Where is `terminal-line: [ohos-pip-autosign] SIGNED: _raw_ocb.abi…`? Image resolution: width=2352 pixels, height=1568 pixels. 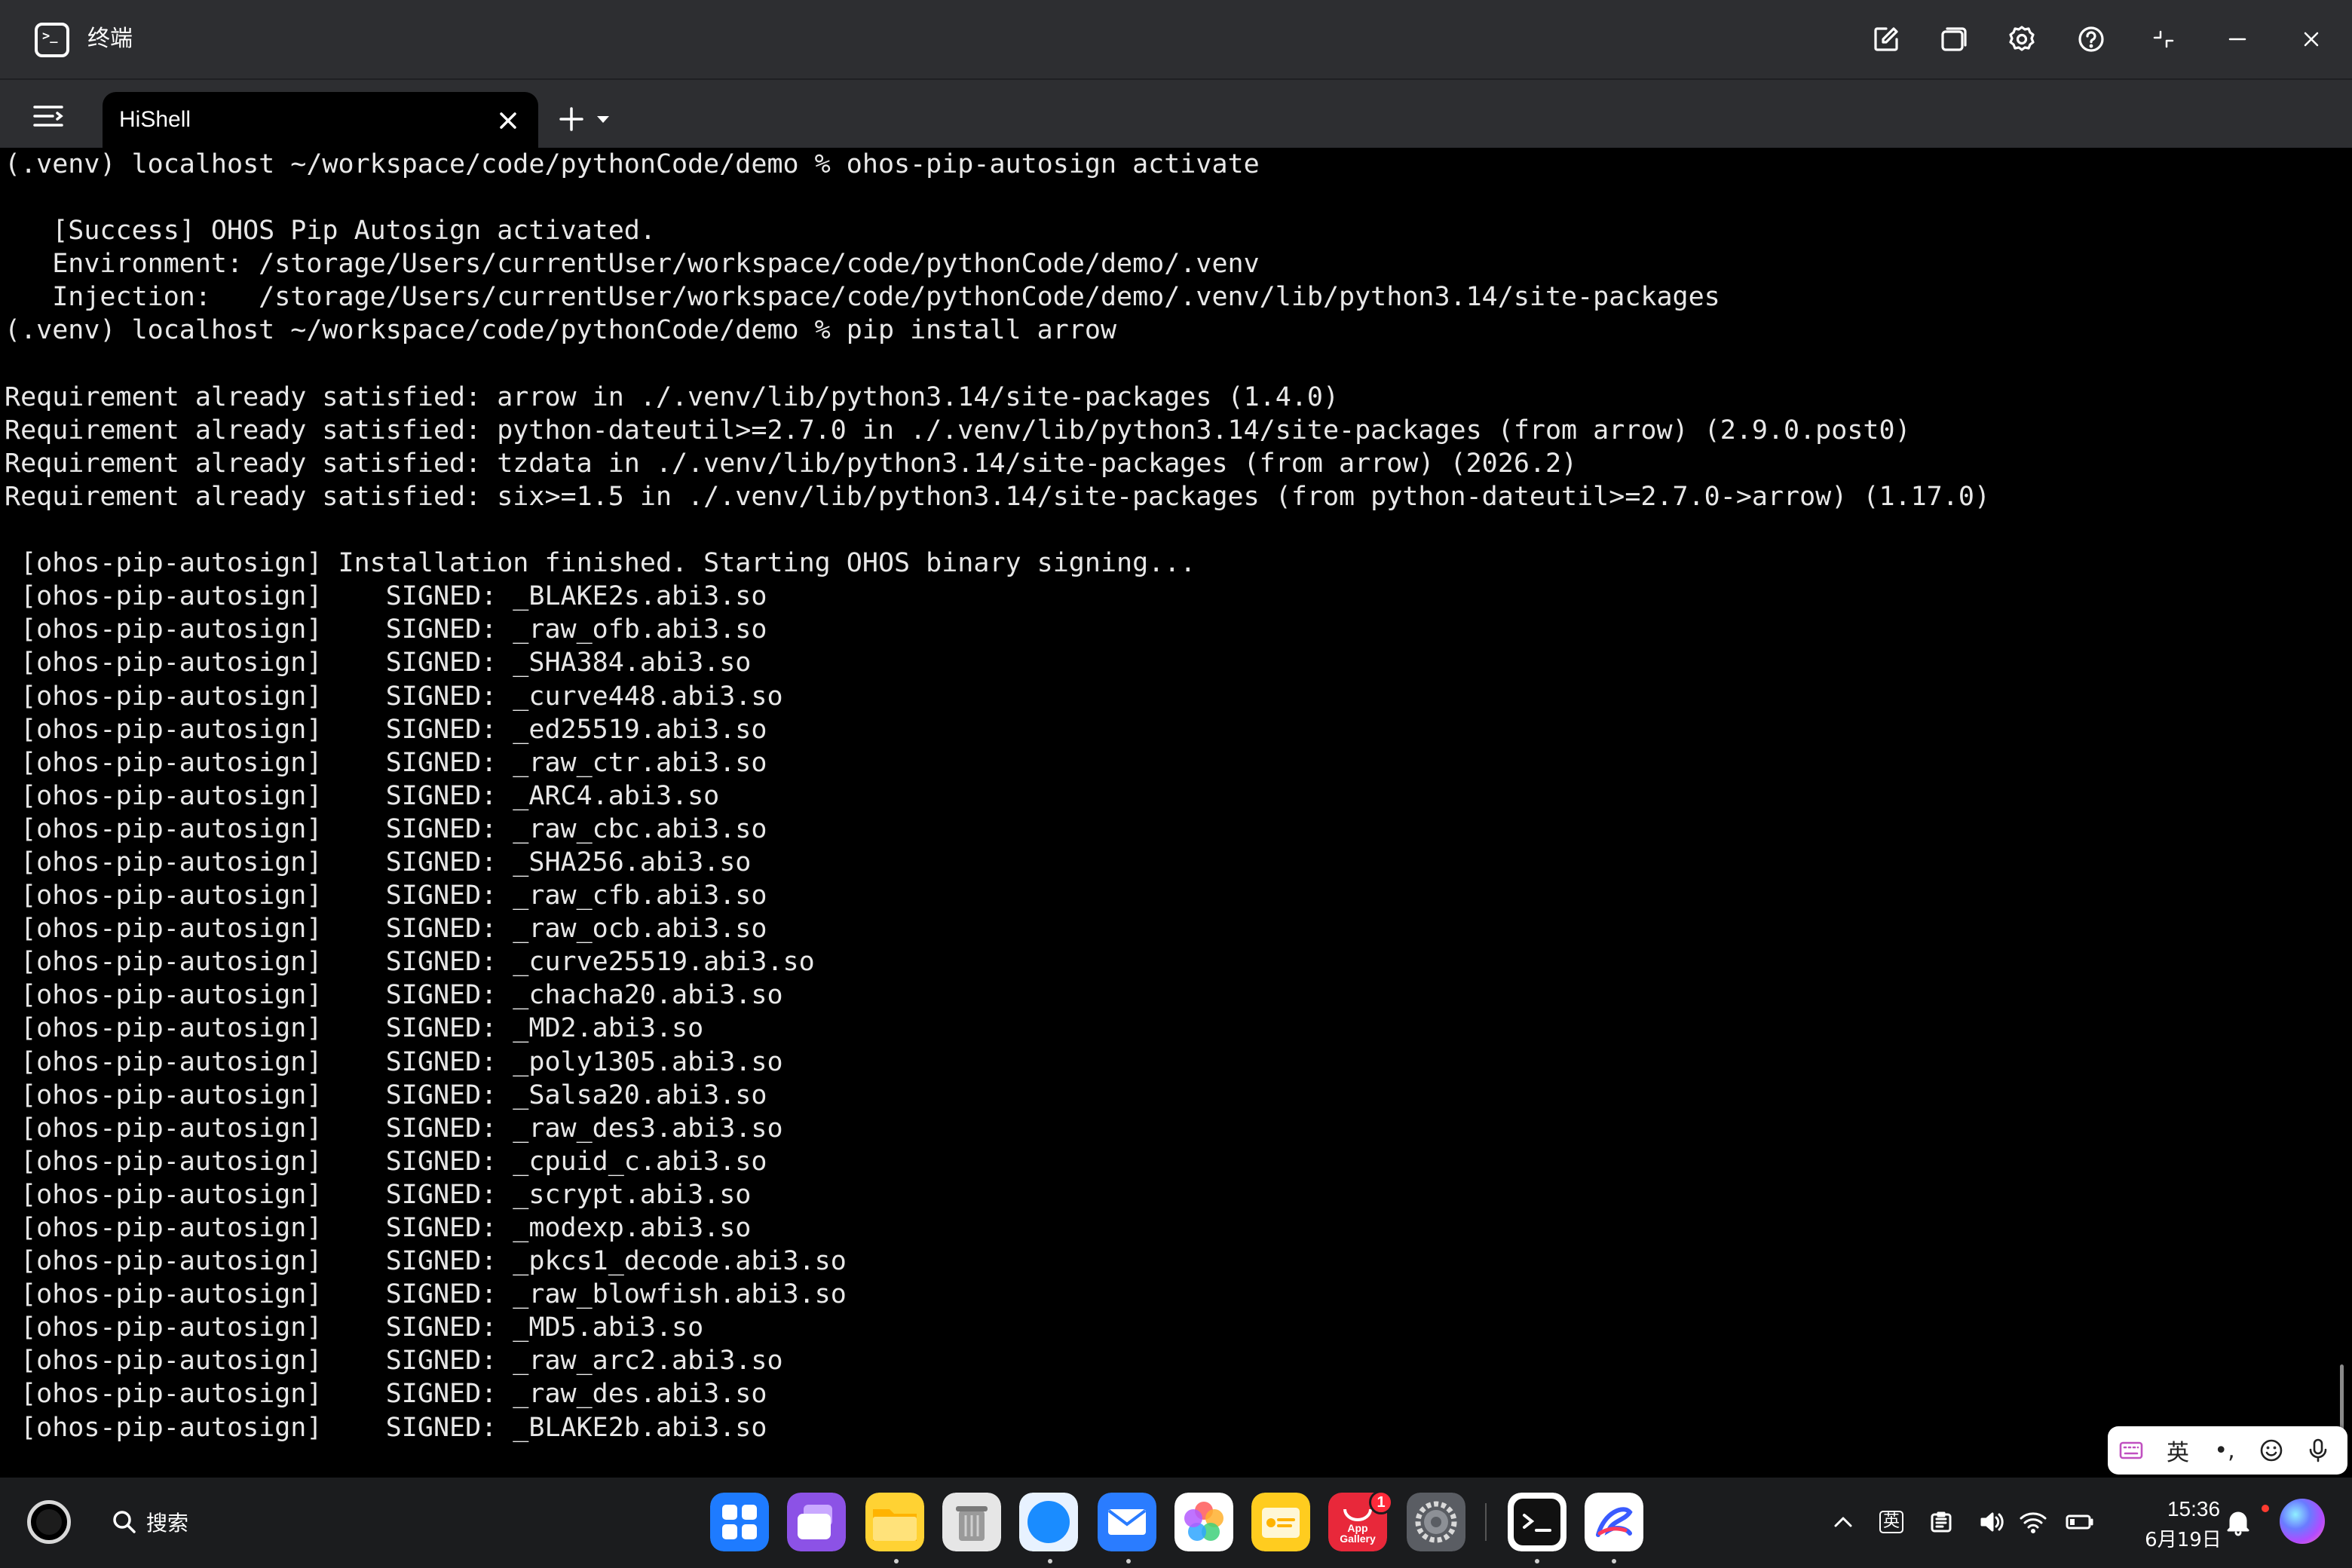 terminal-line: [ohos-pip-autosign] SIGNED: _raw_ocb.abi… is located at coordinates (386, 929).